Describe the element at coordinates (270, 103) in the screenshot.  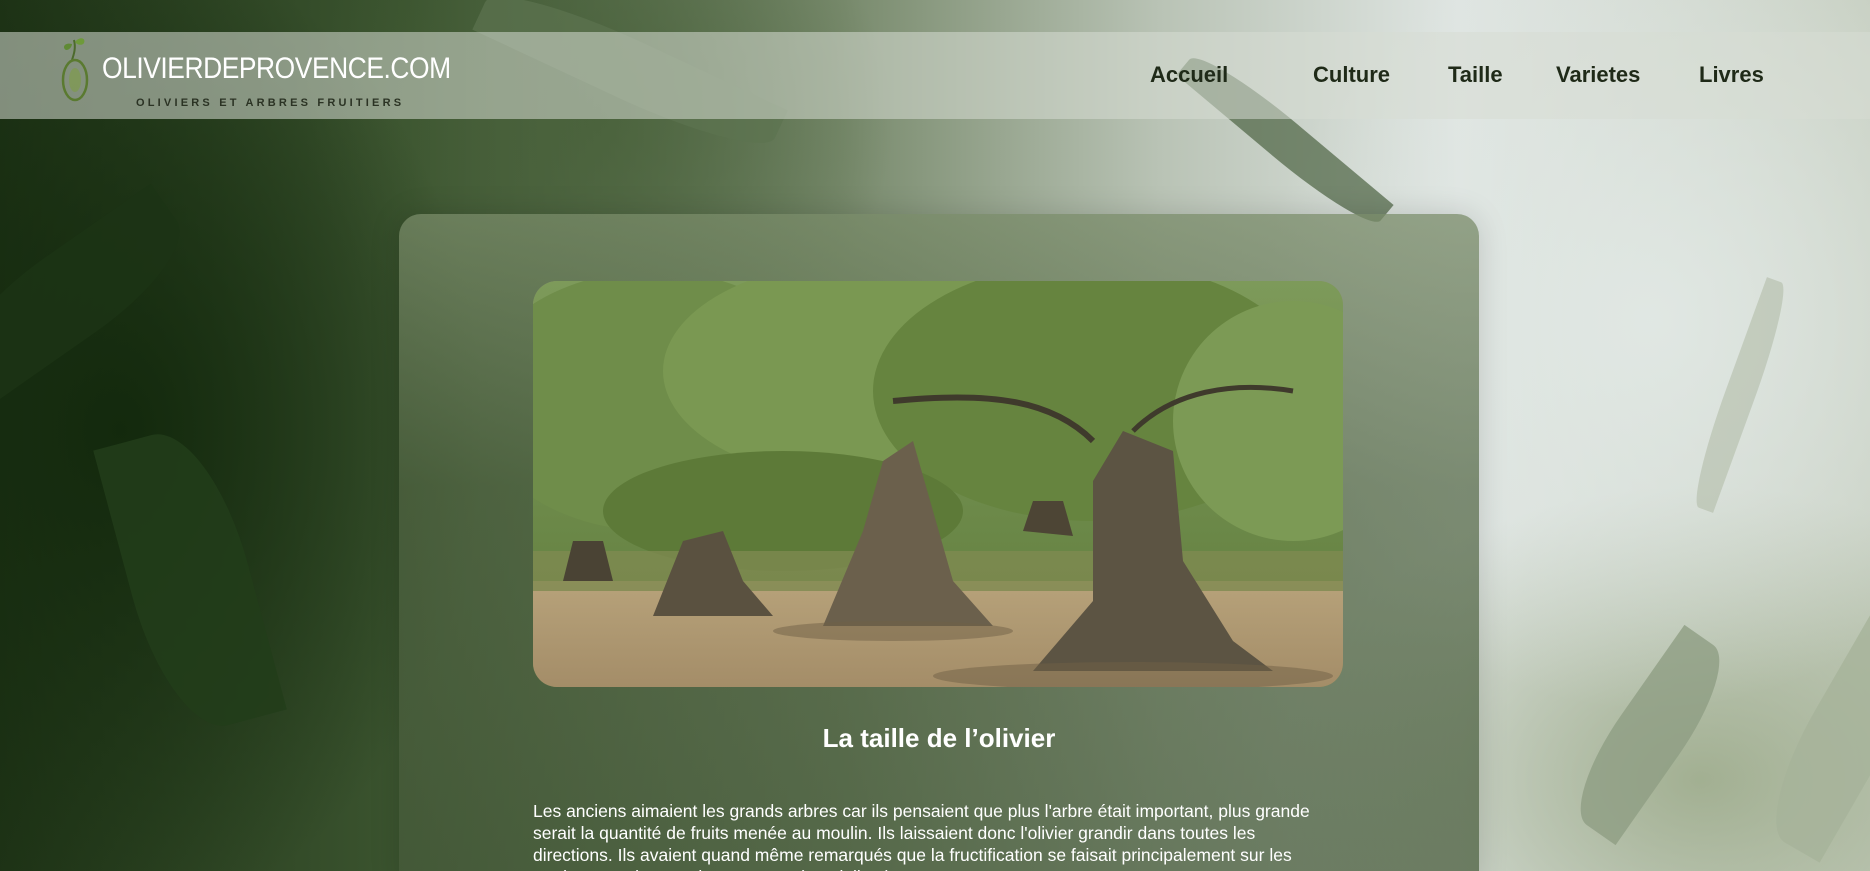
I see `logo-subtitle: OLIVIERS ET ARBRES FRUITIERS` at that location.